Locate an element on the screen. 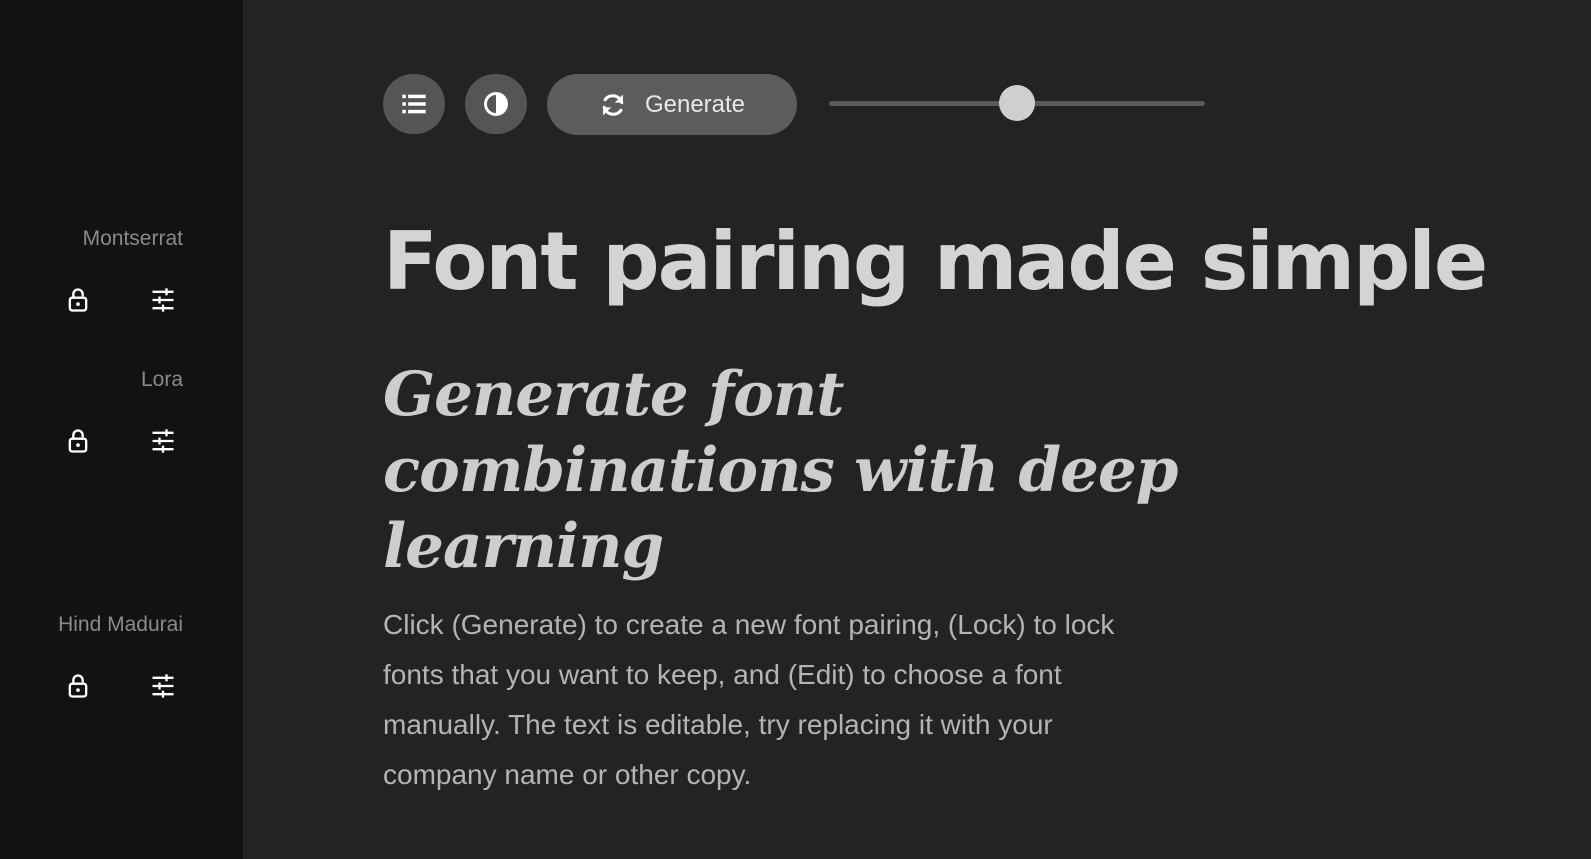 The image size is (1591, 859). list-button is located at coordinates (414, 104).